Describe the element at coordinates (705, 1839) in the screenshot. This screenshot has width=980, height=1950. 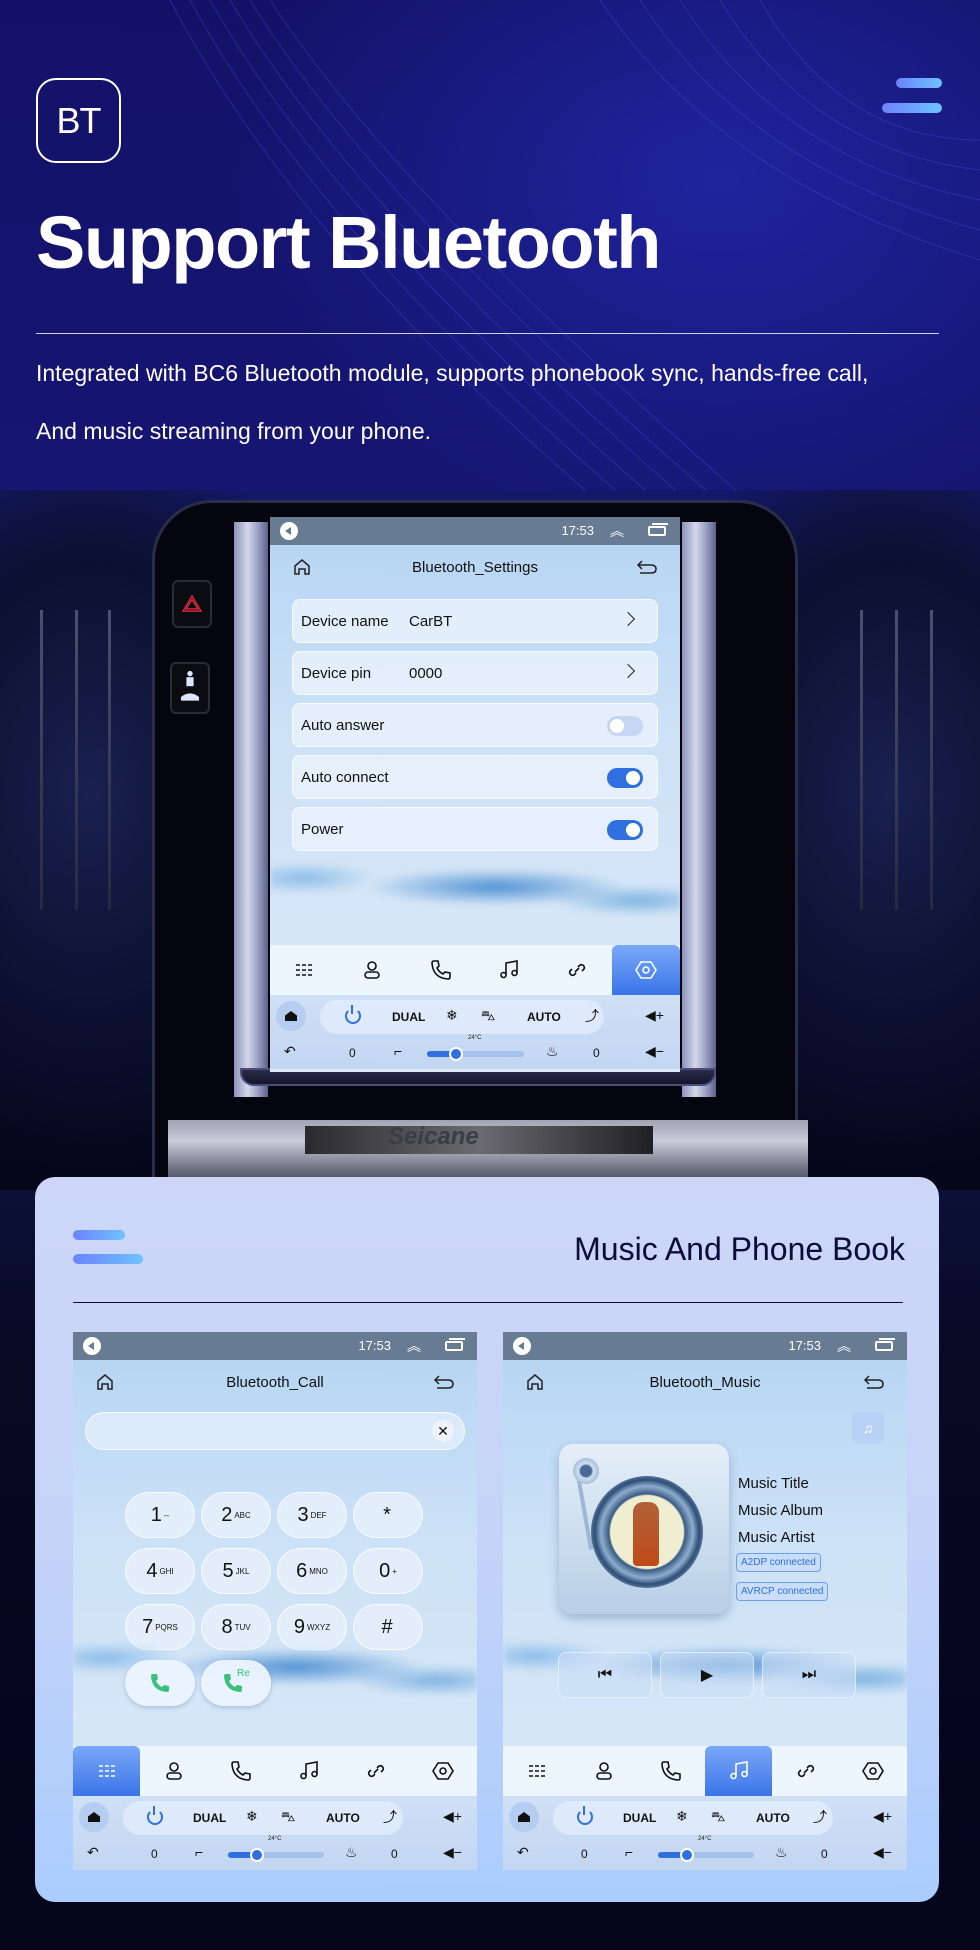
I see `temperature-label: 24°C` at that location.